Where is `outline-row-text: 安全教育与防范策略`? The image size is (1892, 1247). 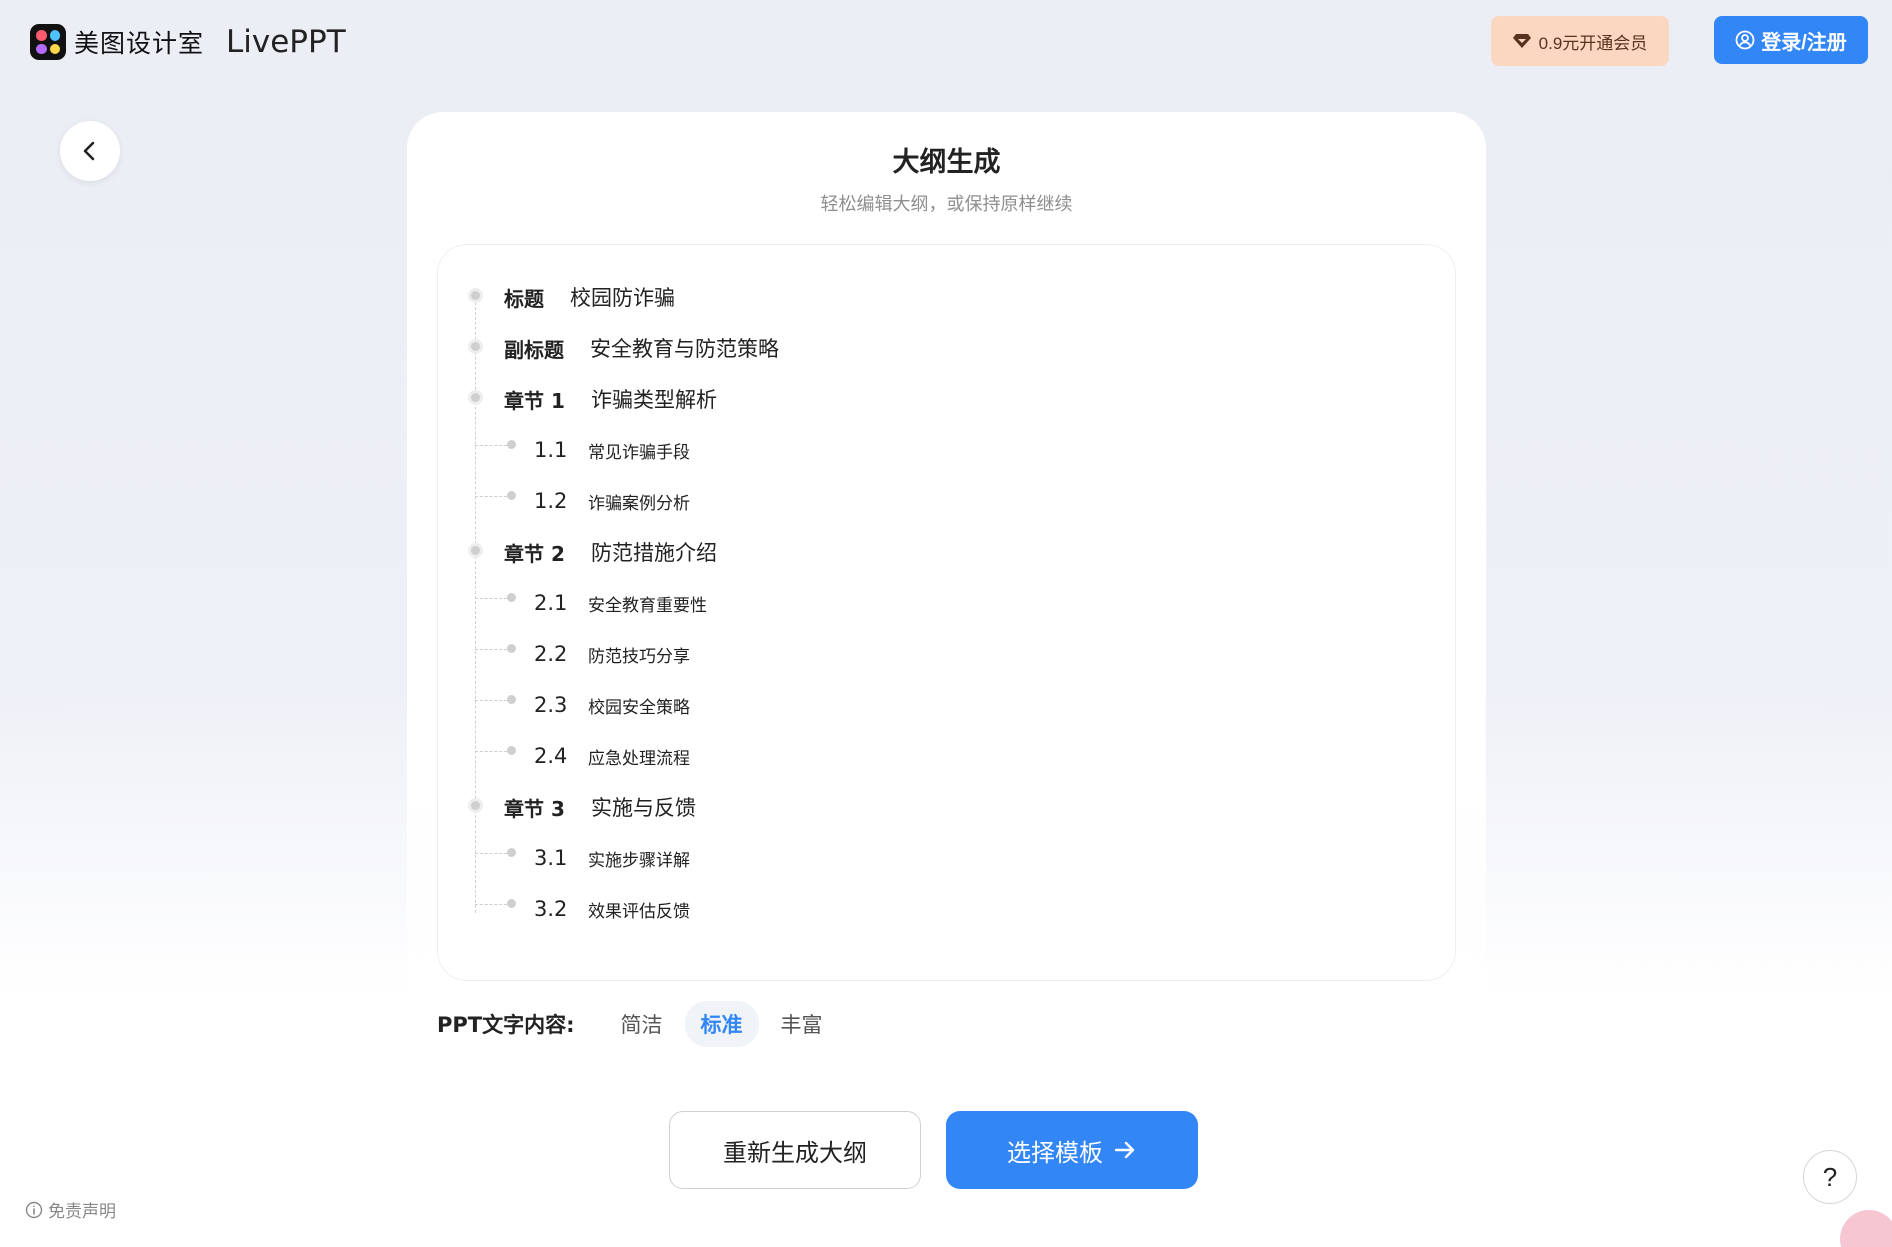 outline-row-text: 安全教育与防范策略 is located at coordinates (684, 348).